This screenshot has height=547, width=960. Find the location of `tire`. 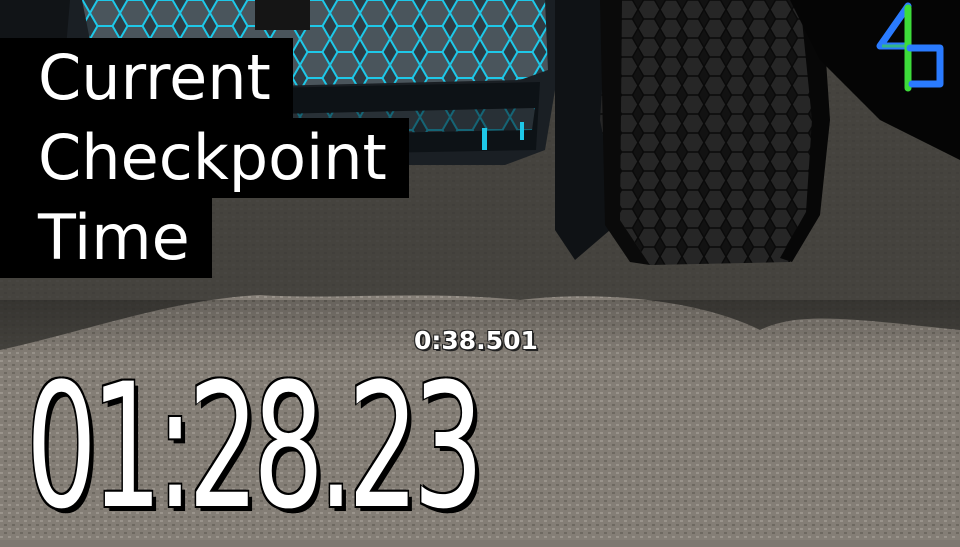

tire is located at coordinates (715, 132).